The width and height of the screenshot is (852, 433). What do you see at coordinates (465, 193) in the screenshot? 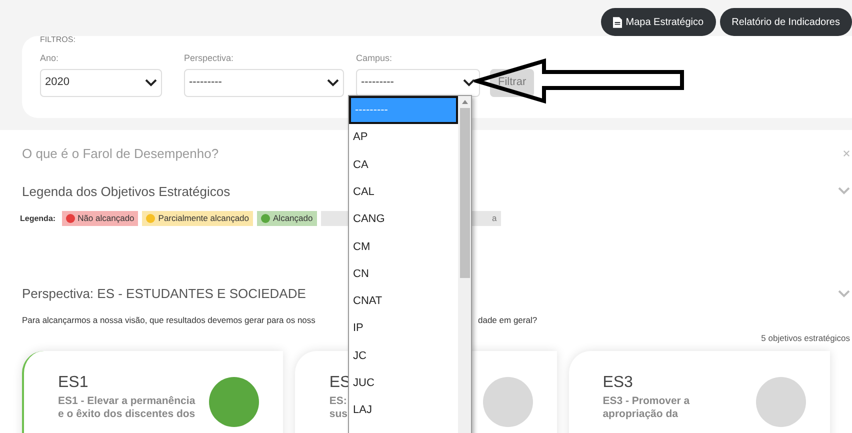
I see `scrollbar-thumb` at bounding box center [465, 193].